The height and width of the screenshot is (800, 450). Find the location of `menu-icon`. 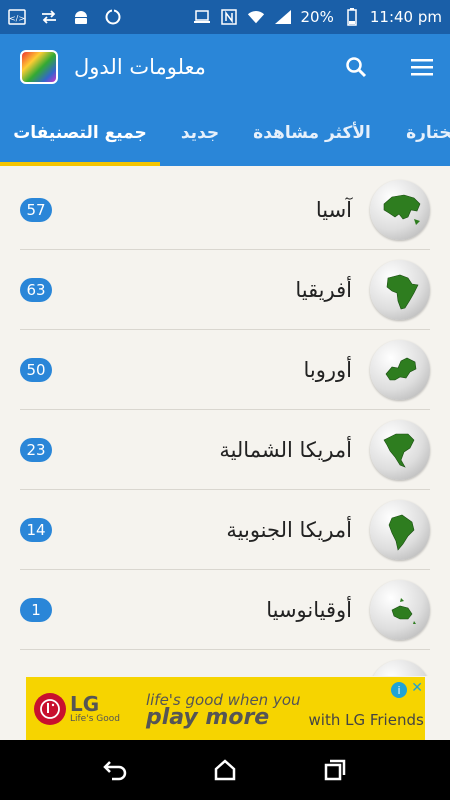

menu-icon is located at coordinates (422, 67).